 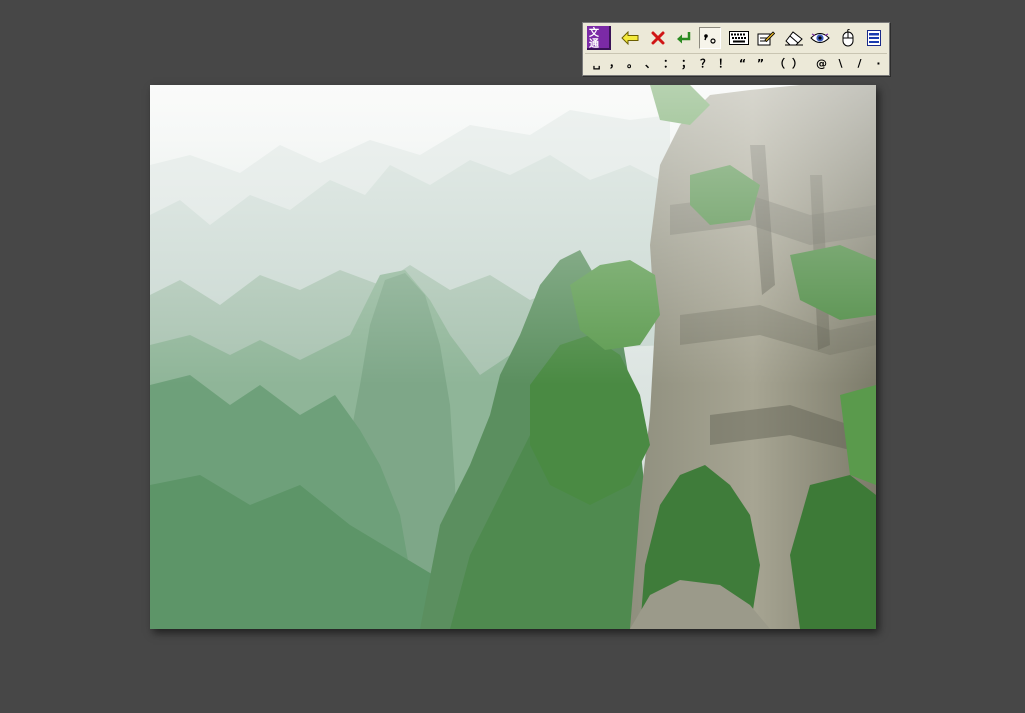 I want to click on ime-toolbar: 文通 WT, so click(x=736, y=49).